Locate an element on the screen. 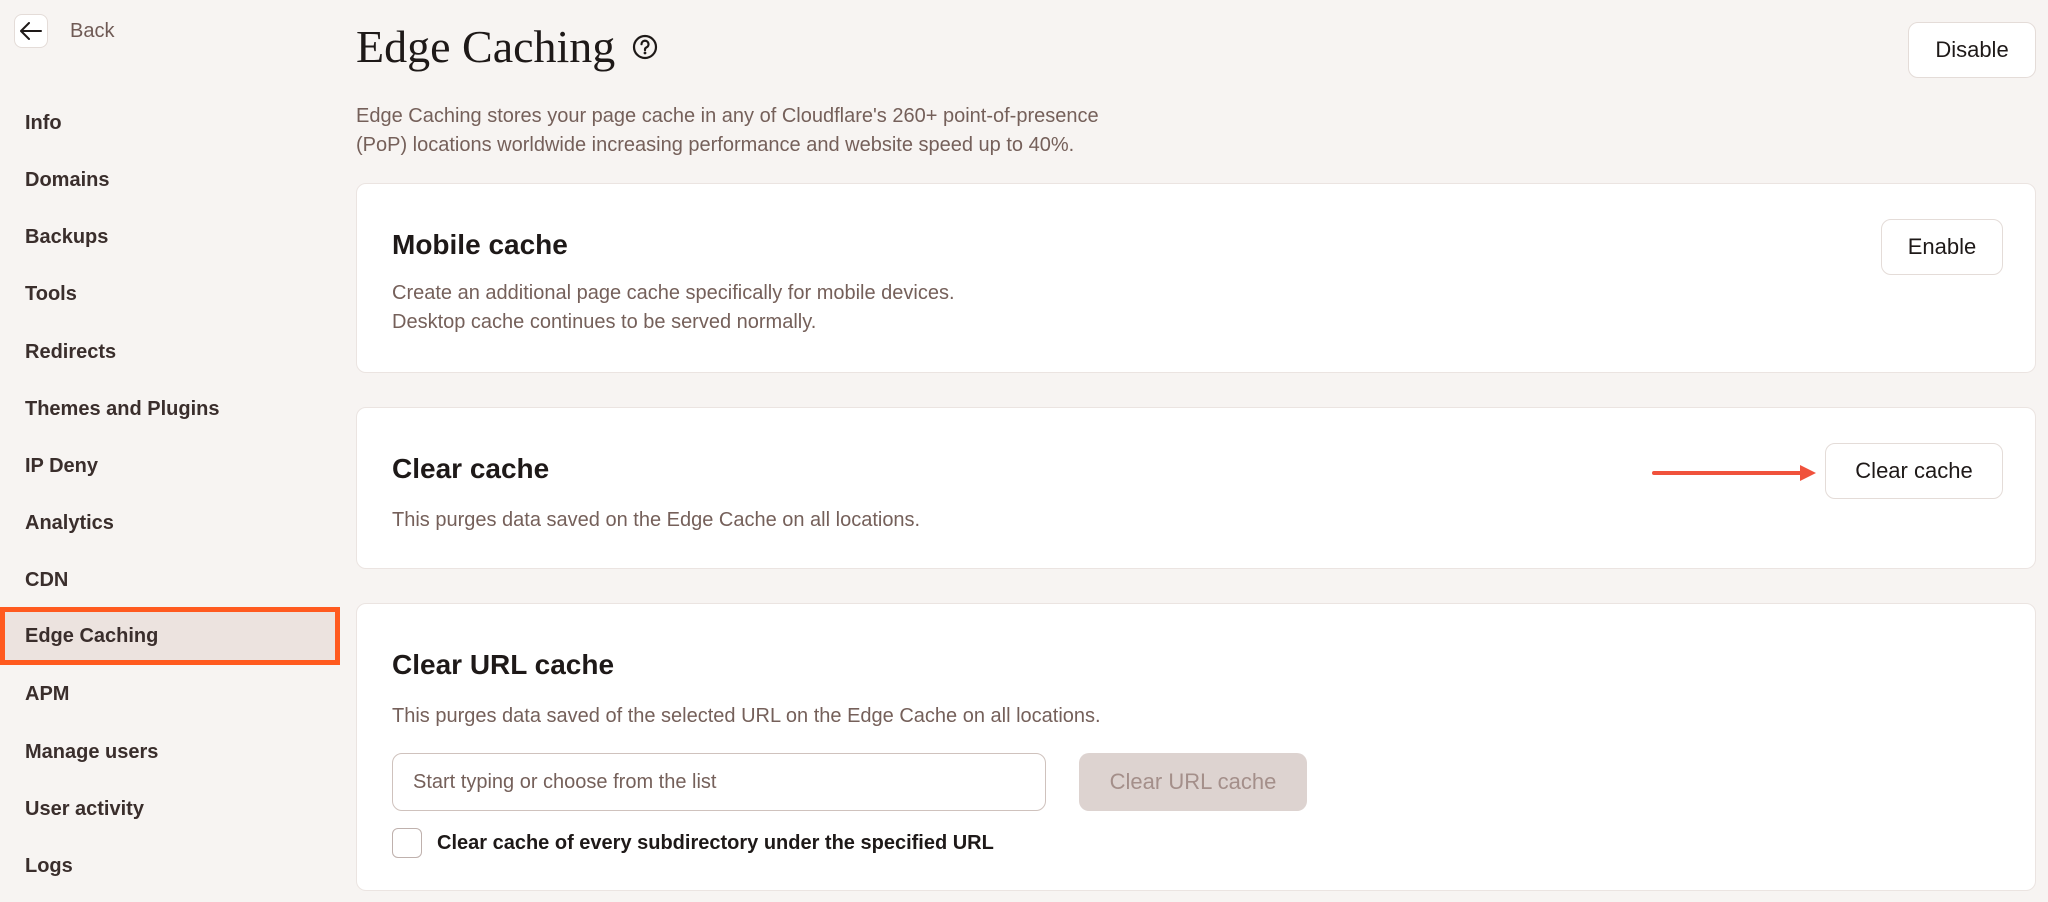 The height and width of the screenshot is (902, 2048). mobile-cache-title: Mobile cache is located at coordinates (480, 244).